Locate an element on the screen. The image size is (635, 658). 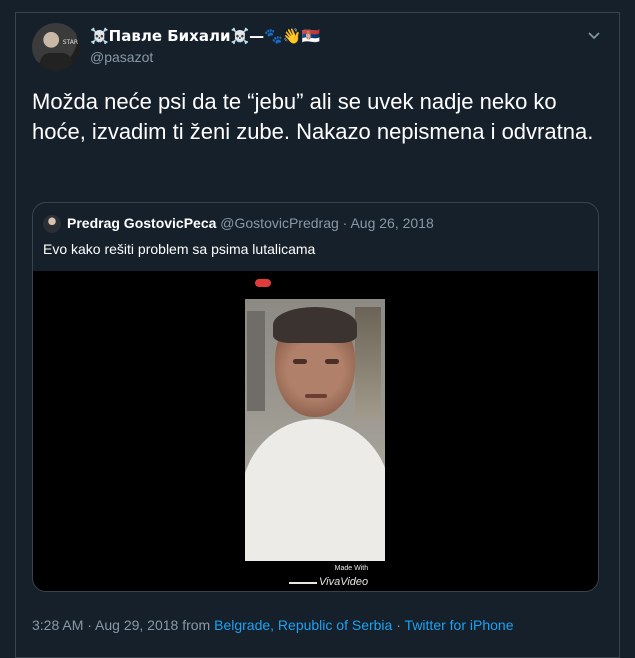
video-shelf is located at coordinates (256, 361).